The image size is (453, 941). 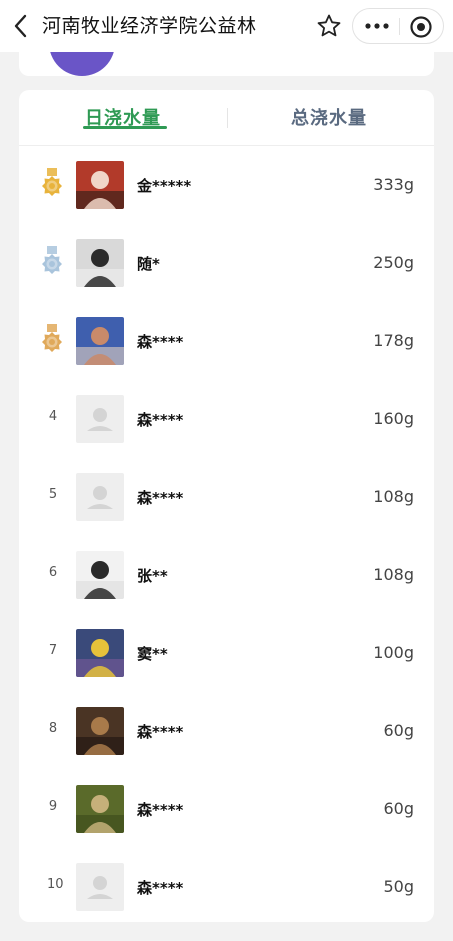 I want to click on watering-amount: 160g, so click(x=393, y=418).